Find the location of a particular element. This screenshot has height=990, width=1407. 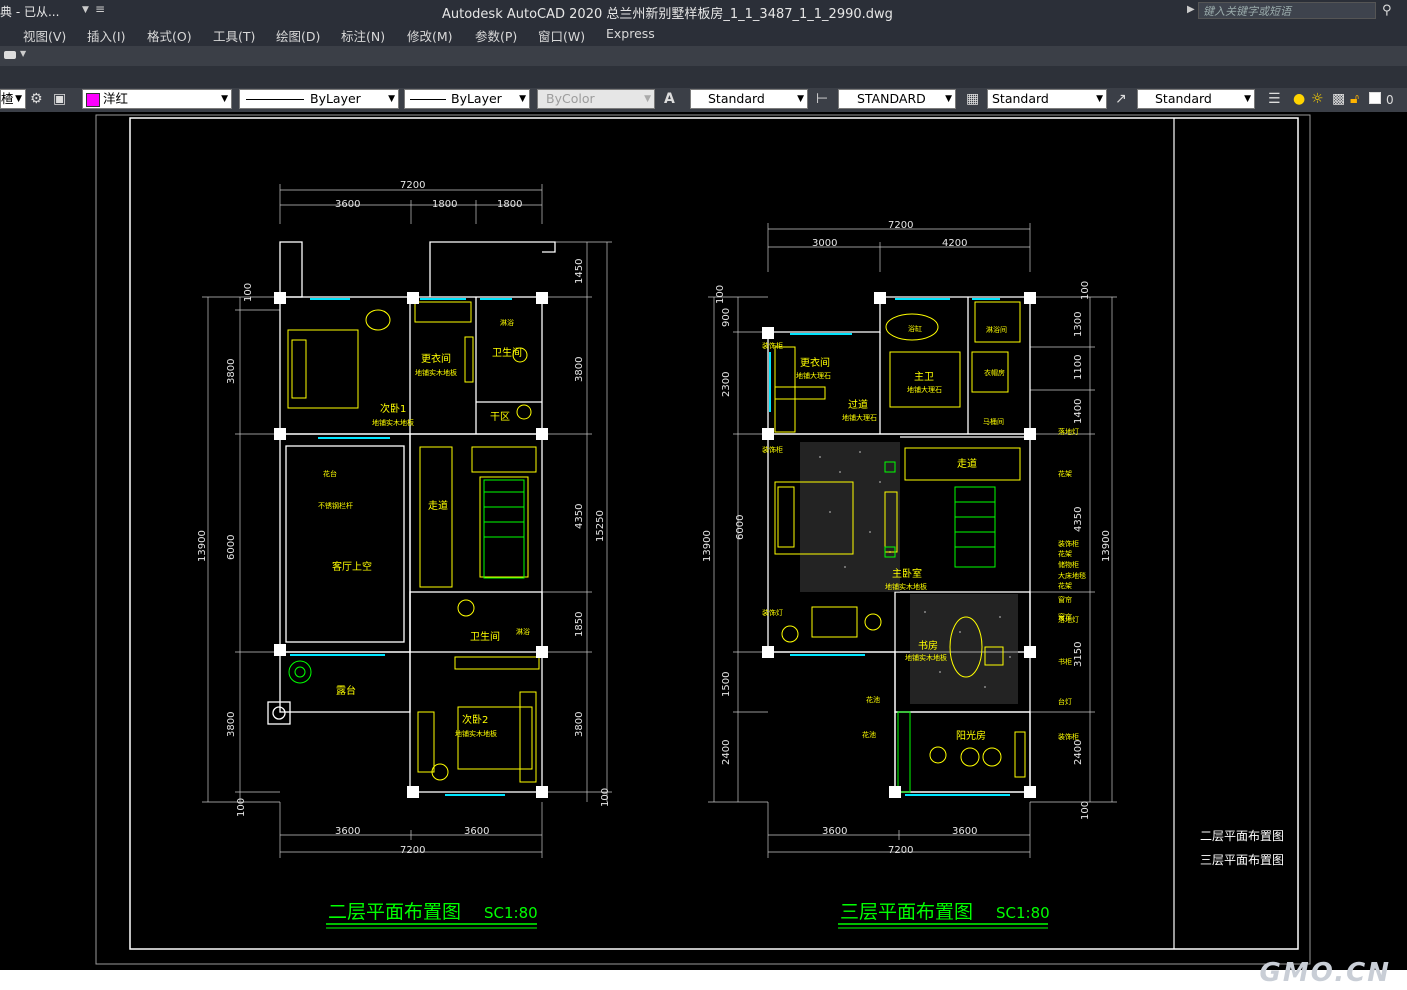

gear-icon: ⚙ is located at coordinates (36, 99).